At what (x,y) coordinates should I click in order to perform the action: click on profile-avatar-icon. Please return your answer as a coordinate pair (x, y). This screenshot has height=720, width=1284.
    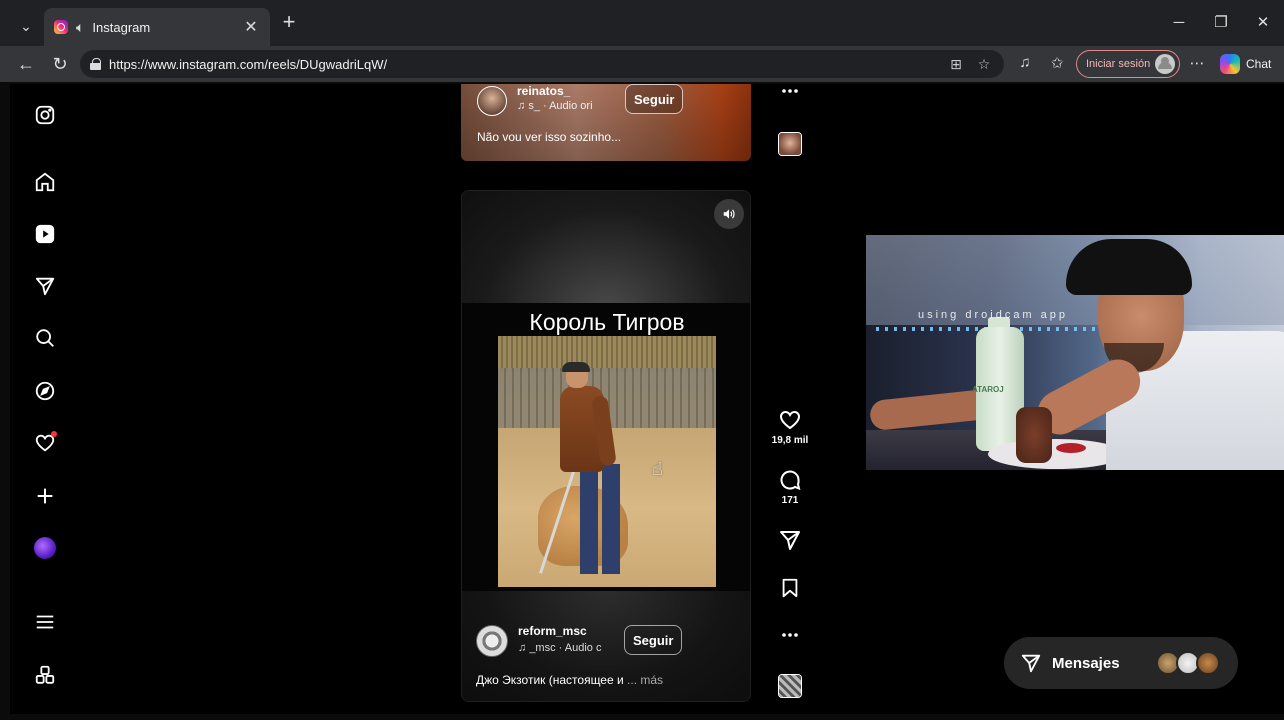
    Looking at the image, I should click on (1165, 64).